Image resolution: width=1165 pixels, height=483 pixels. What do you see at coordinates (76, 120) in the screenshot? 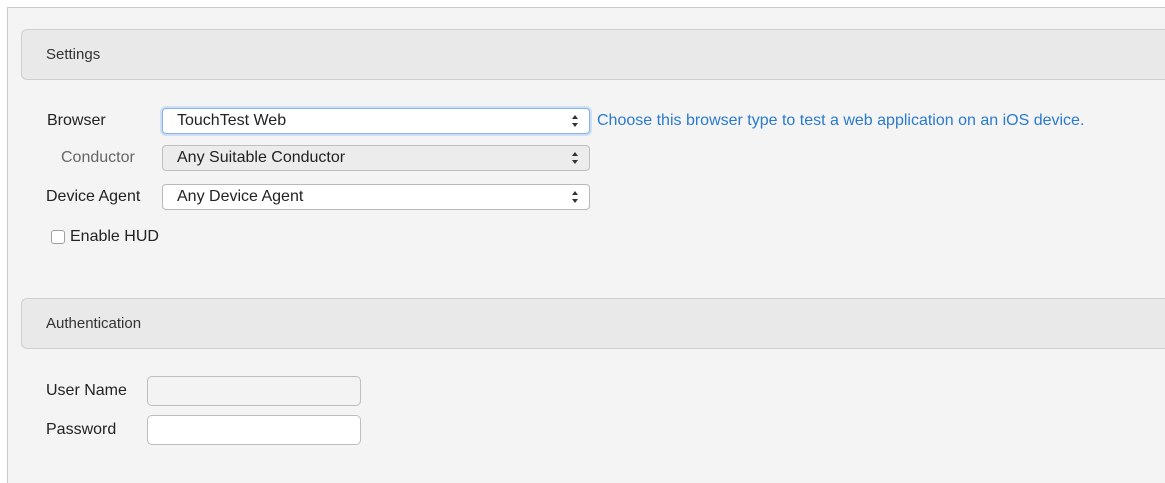
I see `browser-label: Browser` at bounding box center [76, 120].